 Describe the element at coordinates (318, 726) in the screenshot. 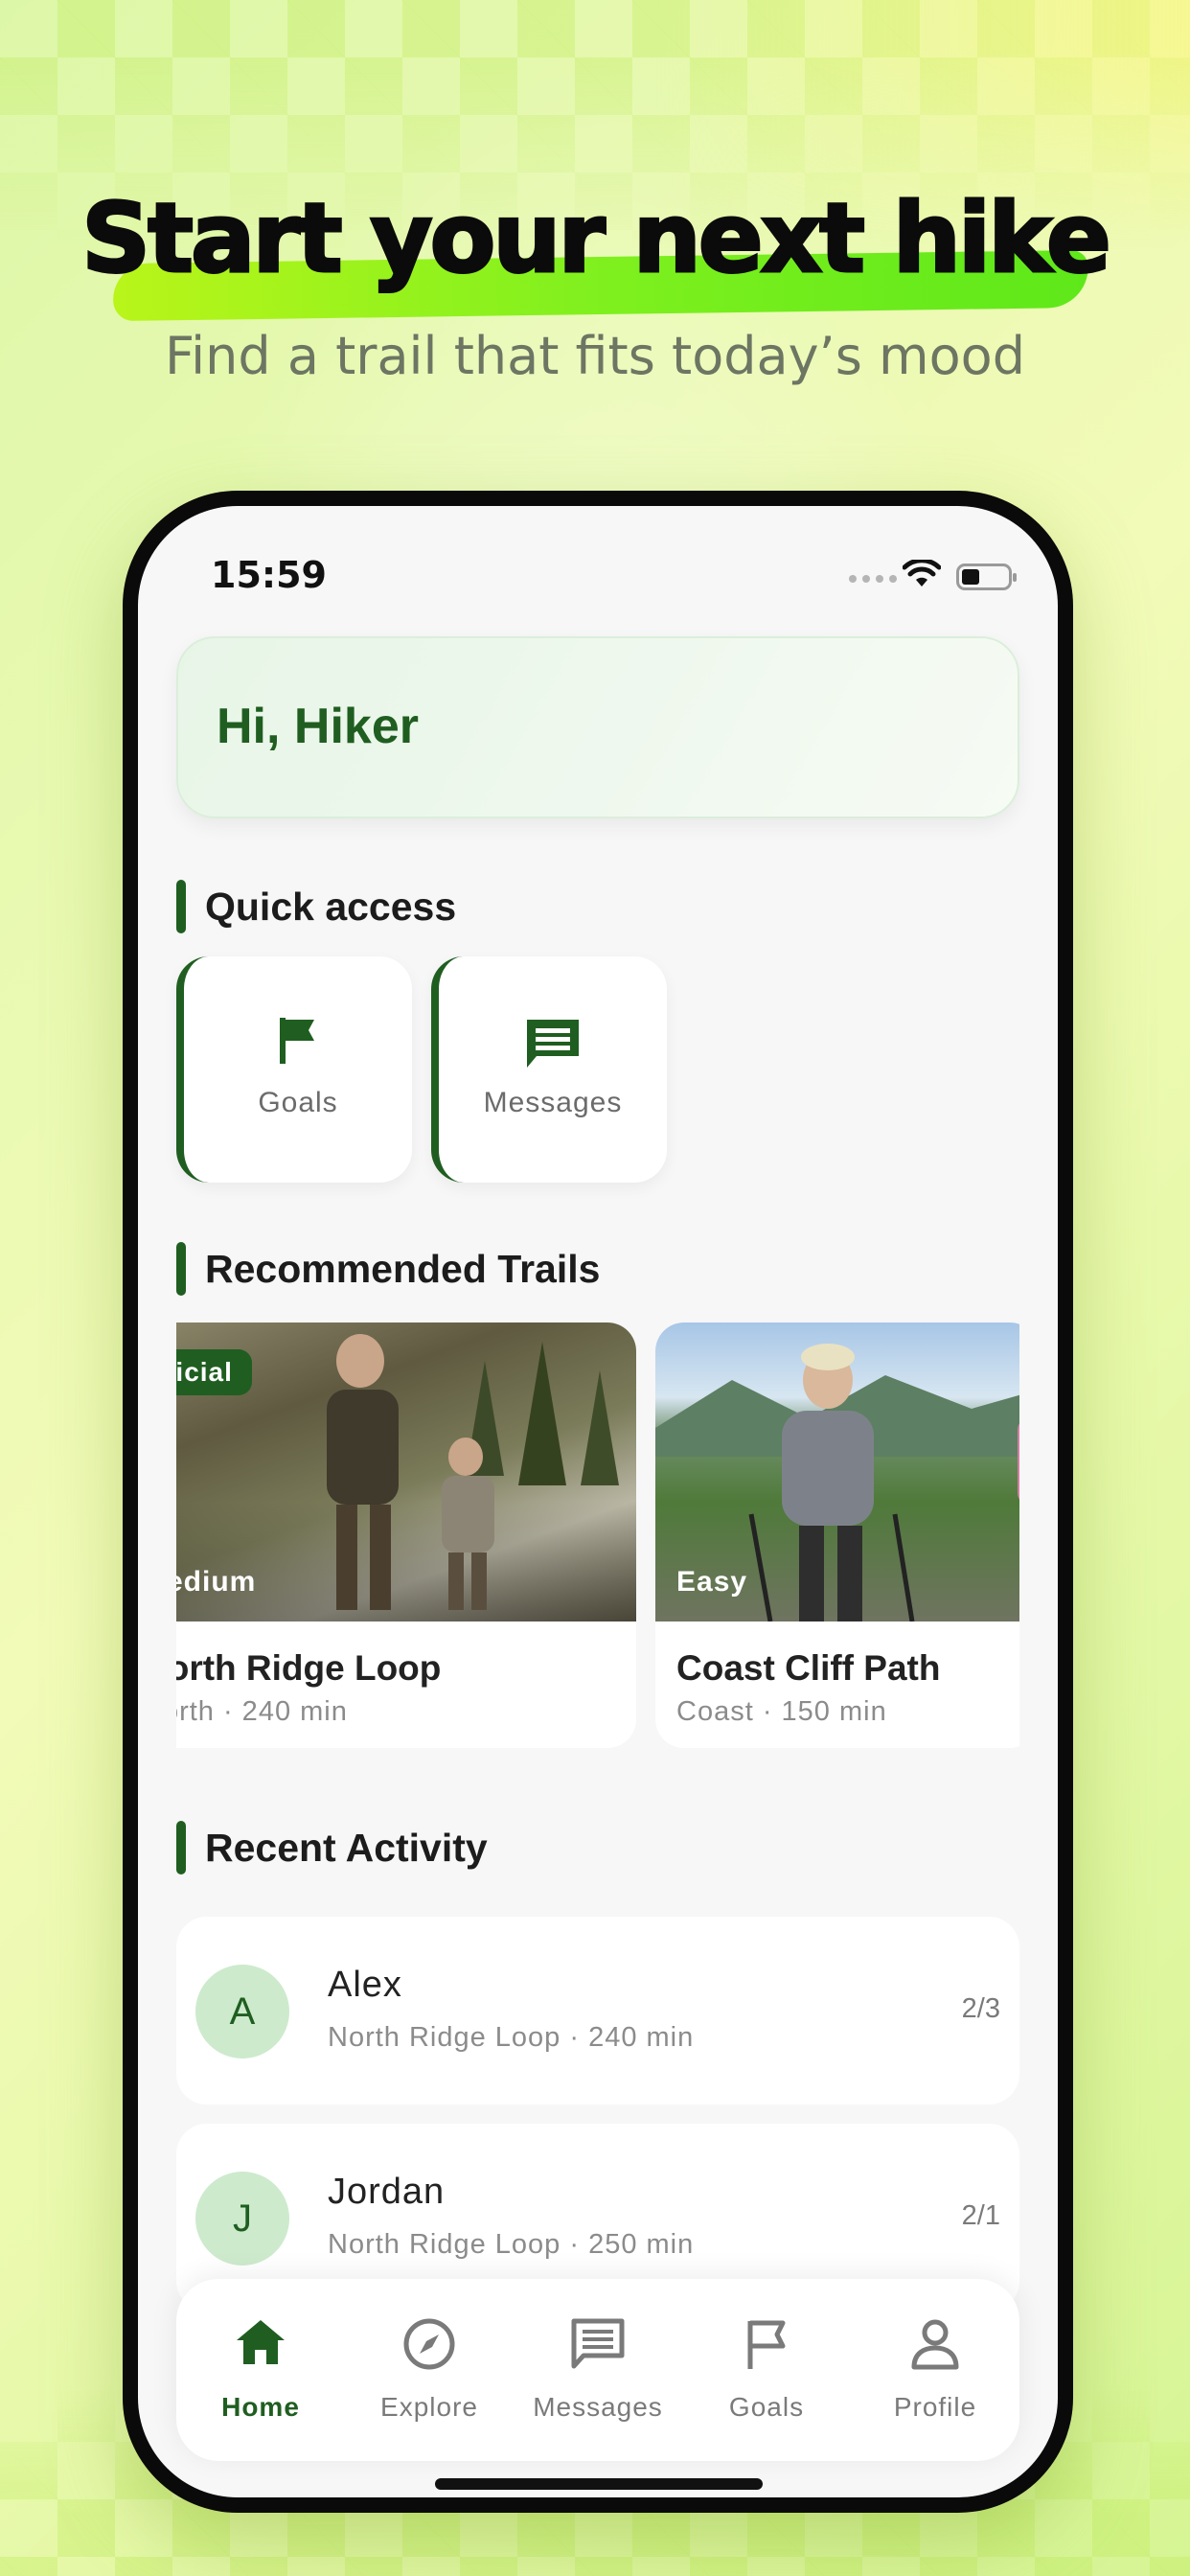

I see `greeting-text: Hi, Hiker` at that location.